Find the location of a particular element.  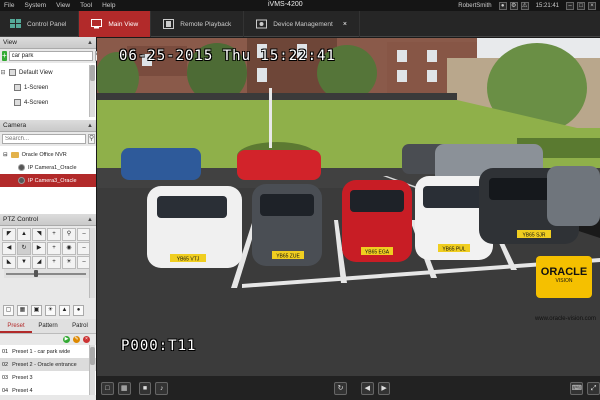

preset-number: 04 is located at coordinates (5, 390).